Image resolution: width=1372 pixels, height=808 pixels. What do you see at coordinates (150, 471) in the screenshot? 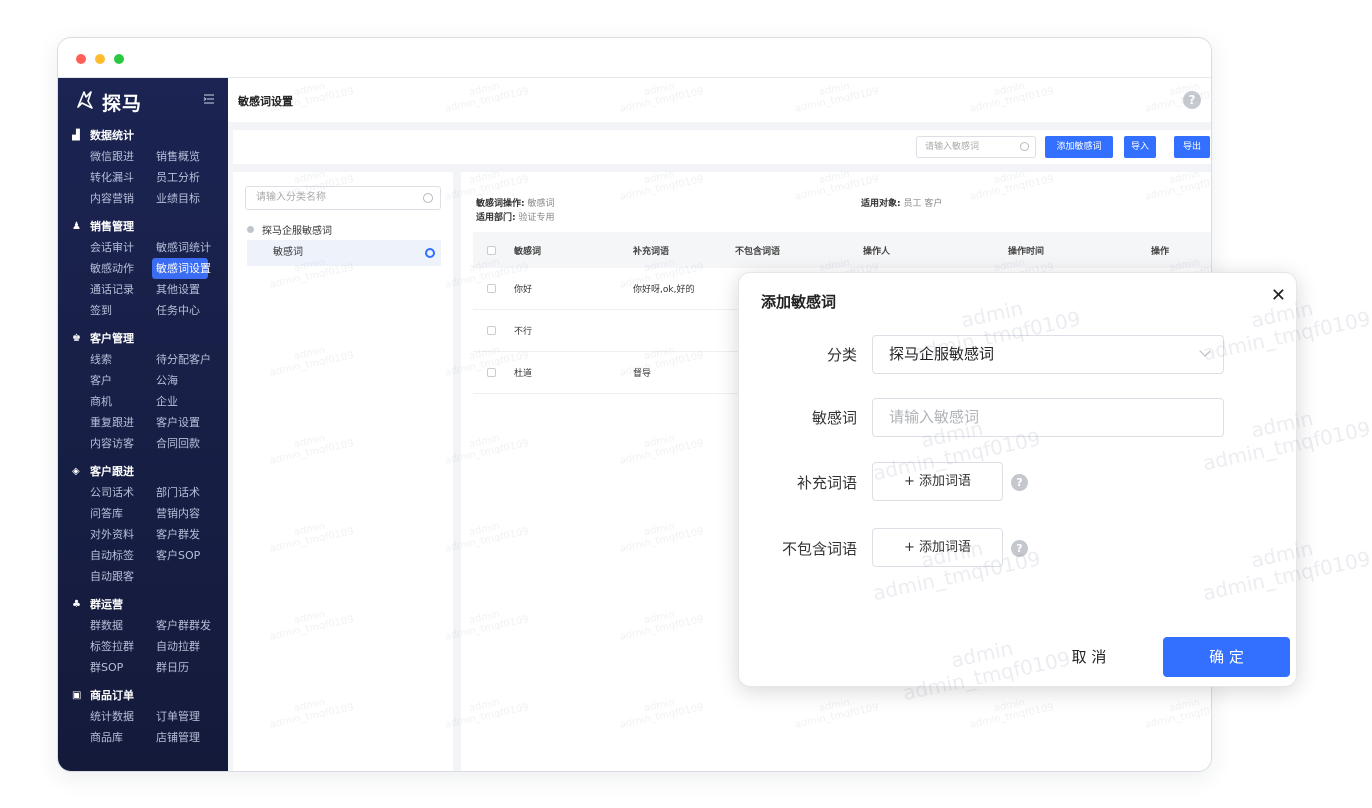
I see `sidebar-section-title: ◈ 客户跟进` at bounding box center [150, 471].